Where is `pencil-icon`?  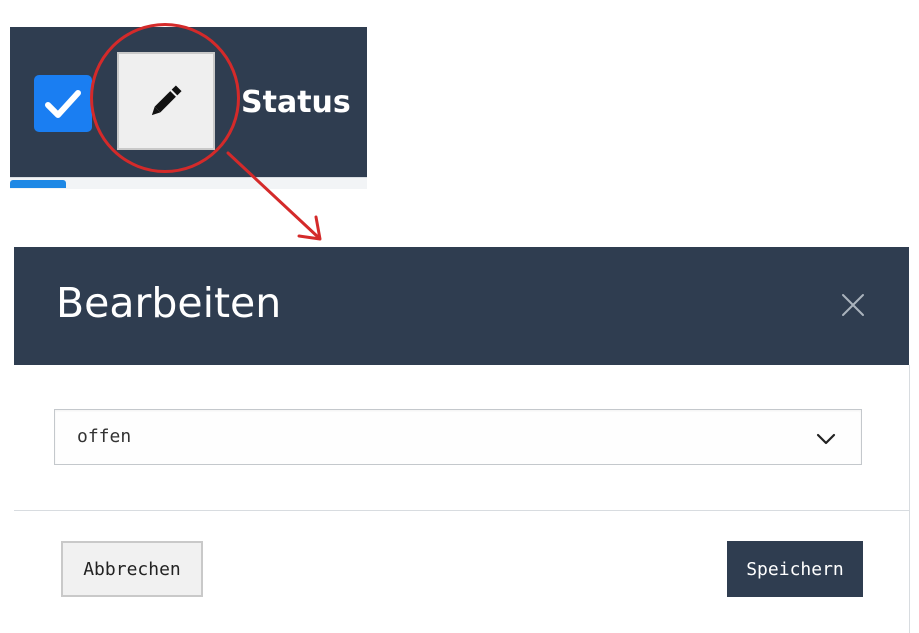 pencil-icon is located at coordinates (166, 100).